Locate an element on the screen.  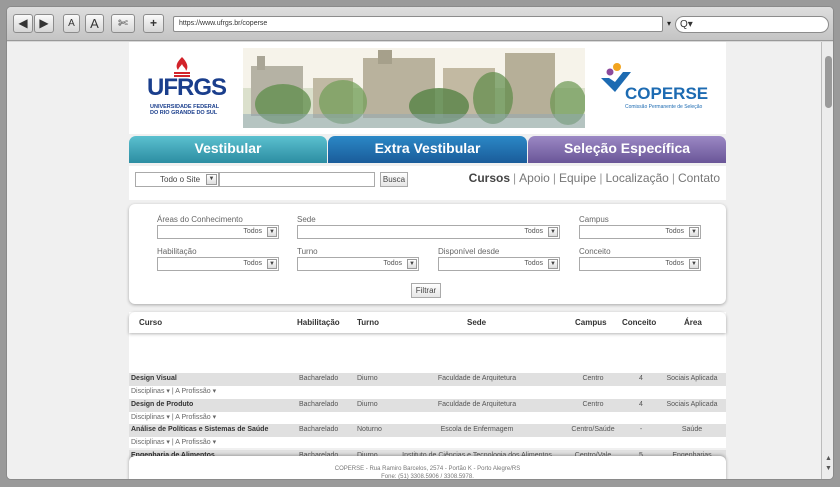
campus-select: Todos ▼ is located at coordinates (640, 232).